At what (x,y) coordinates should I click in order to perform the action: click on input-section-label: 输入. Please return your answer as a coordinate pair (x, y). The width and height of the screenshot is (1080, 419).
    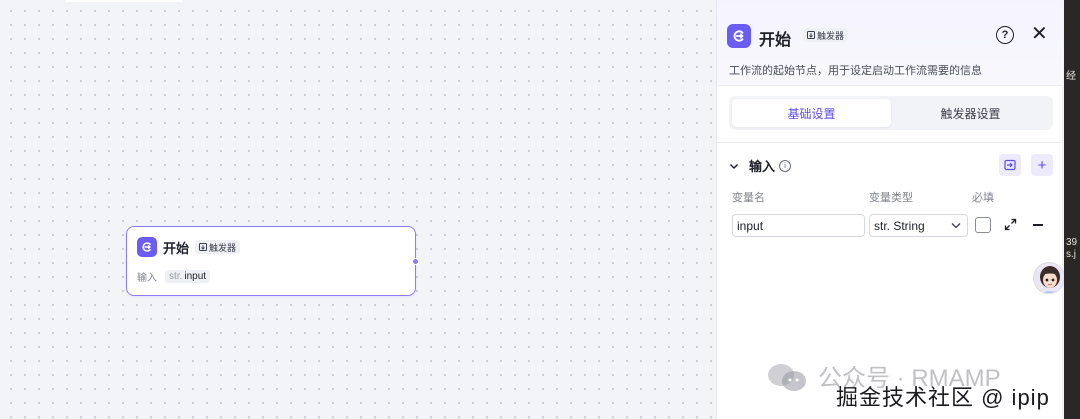
    Looking at the image, I should click on (762, 166).